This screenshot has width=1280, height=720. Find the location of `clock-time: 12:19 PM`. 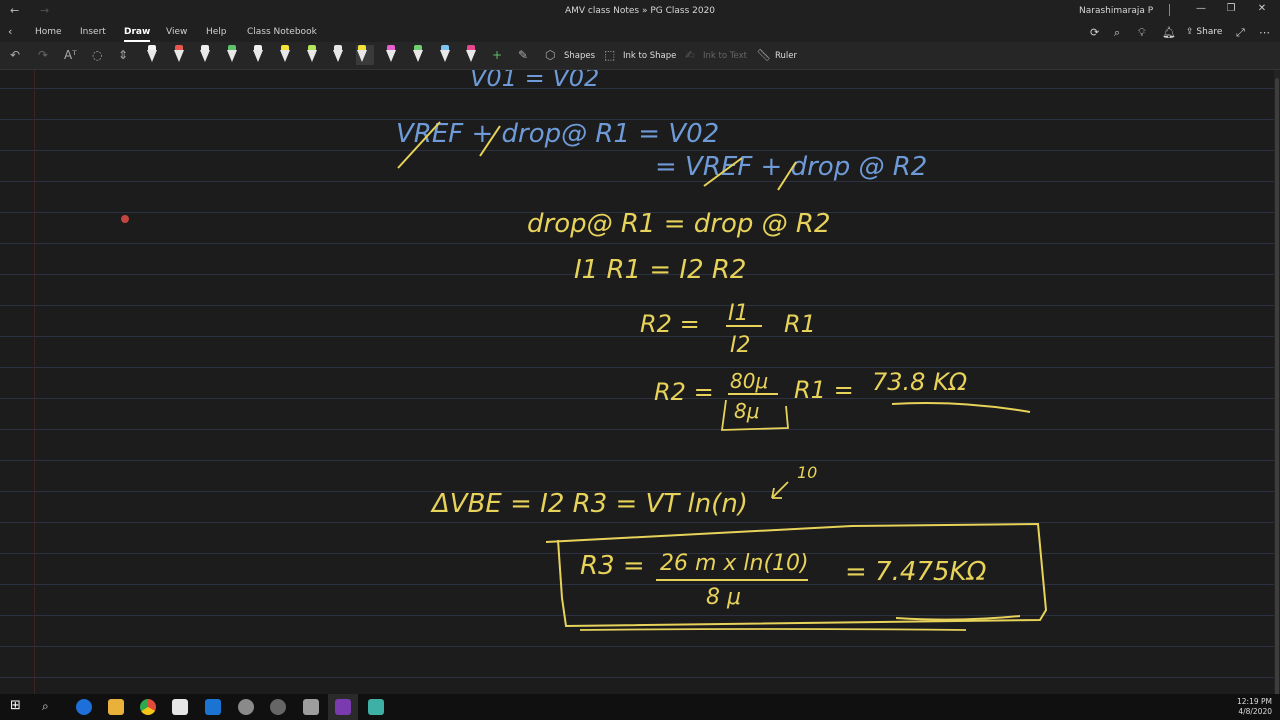

clock-time: 12:19 PM is located at coordinates (1254, 701).